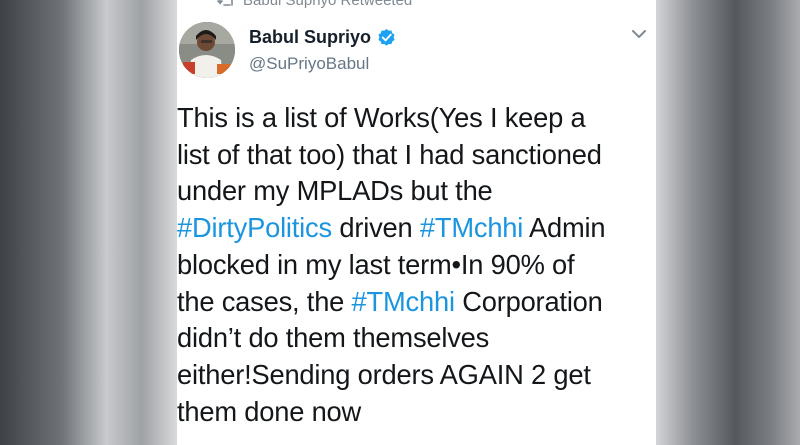 Image resolution: width=800 pixels, height=445 pixels. What do you see at coordinates (375, 228) in the screenshot?
I see `tweet-text-fragment: driven` at bounding box center [375, 228].